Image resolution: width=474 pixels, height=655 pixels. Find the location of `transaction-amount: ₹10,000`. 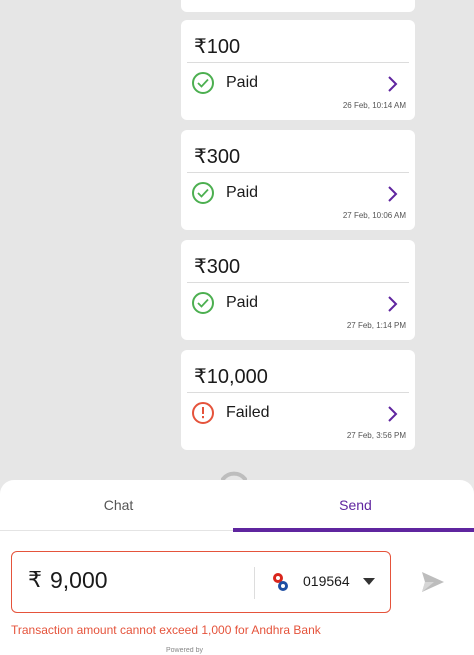

transaction-amount: ₹10,000 is located at coordinates (231, 377).